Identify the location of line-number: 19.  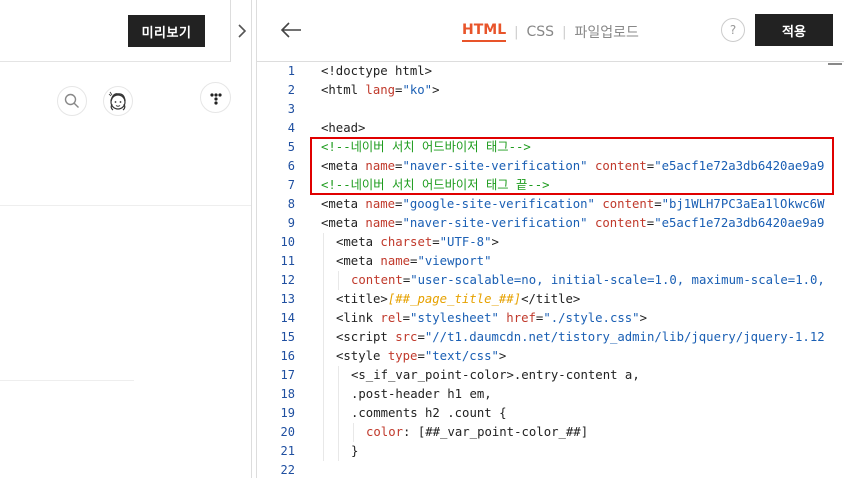
(287, 413).